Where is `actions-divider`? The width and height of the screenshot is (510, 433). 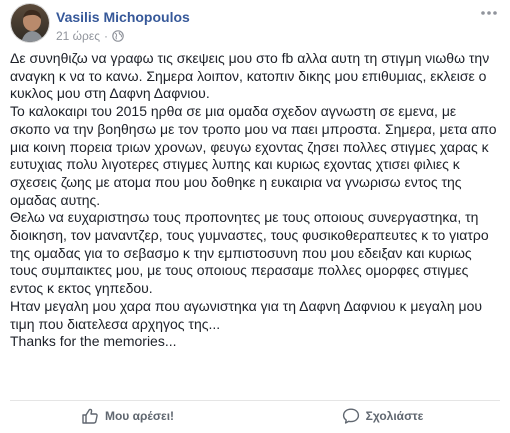
actions-divider is located at coordinates (255, 400).